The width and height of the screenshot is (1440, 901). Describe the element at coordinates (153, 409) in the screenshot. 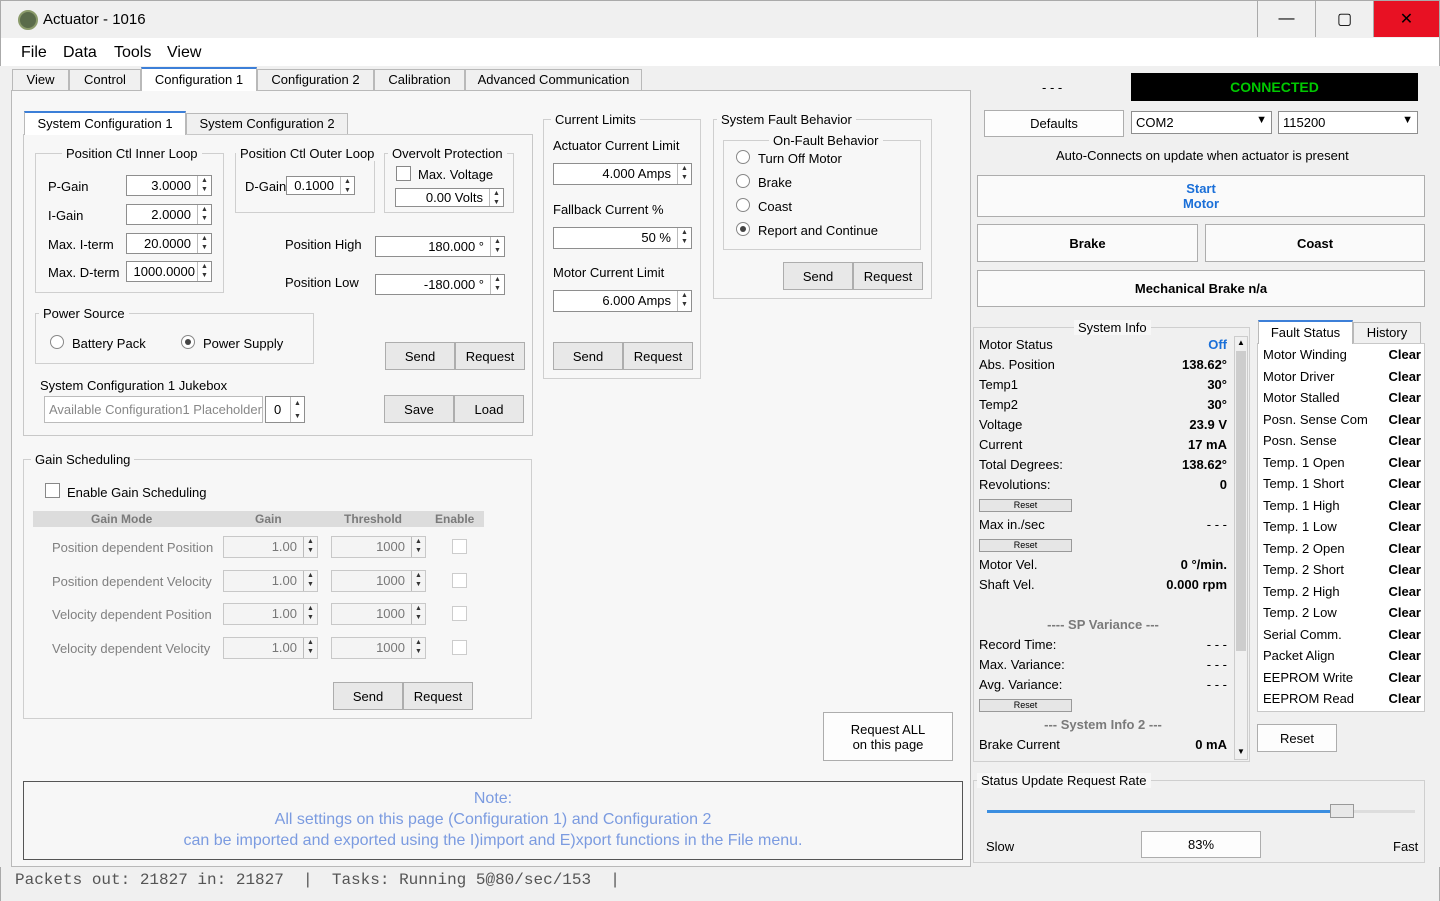

I see `jukebox-config-field: Available Configuration1 Placeholder` at that location.